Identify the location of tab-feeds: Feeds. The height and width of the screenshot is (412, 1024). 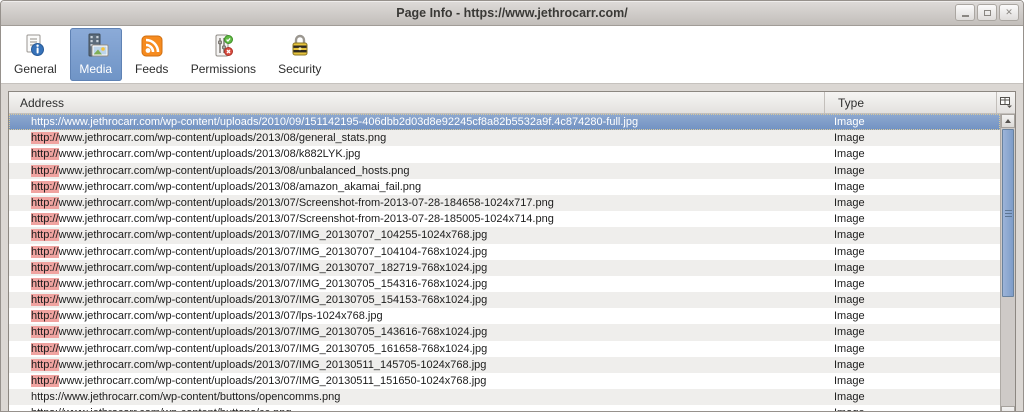
(152, 54).